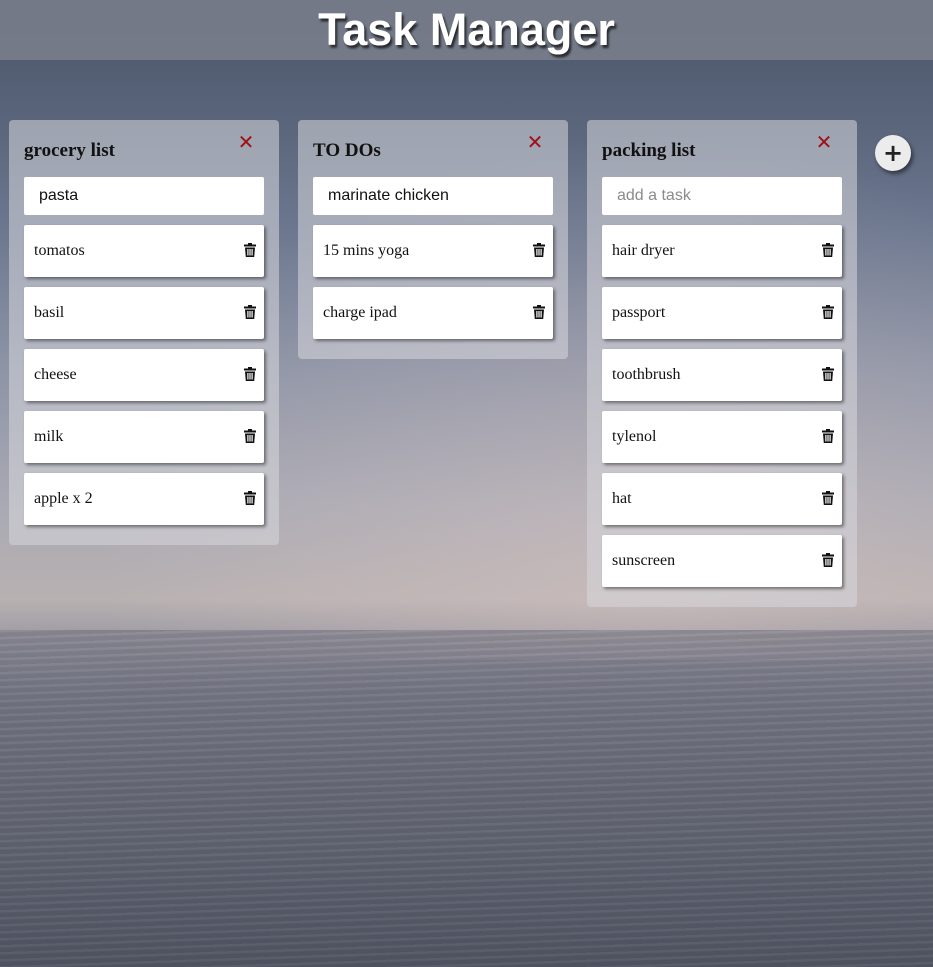 This screenshot has width=933, height=967. Describe the element at coordinates (639, 312) in the screenshot. I see `task-label: passport` at that location.